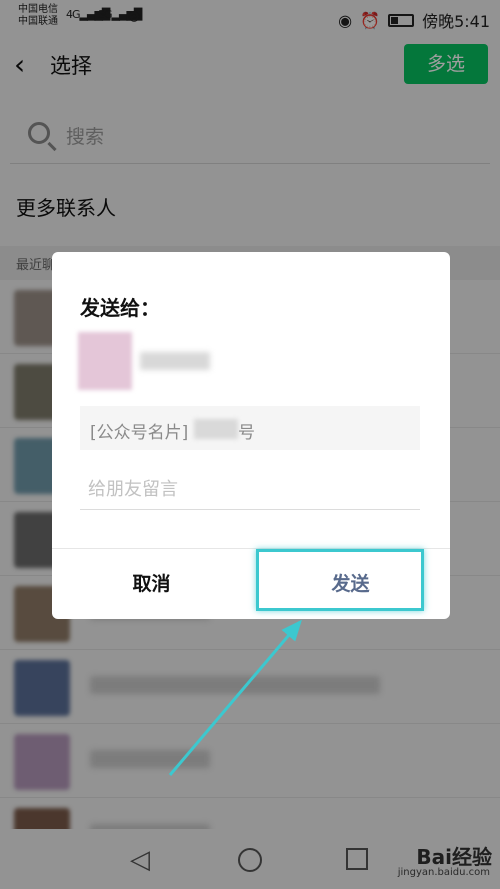 The width and height of the screenshot is (500, 889). What do you see at coordinates (151, 584) in the screenshot?
I see `cancel-button: 取消` at bounding box center [151, 584].